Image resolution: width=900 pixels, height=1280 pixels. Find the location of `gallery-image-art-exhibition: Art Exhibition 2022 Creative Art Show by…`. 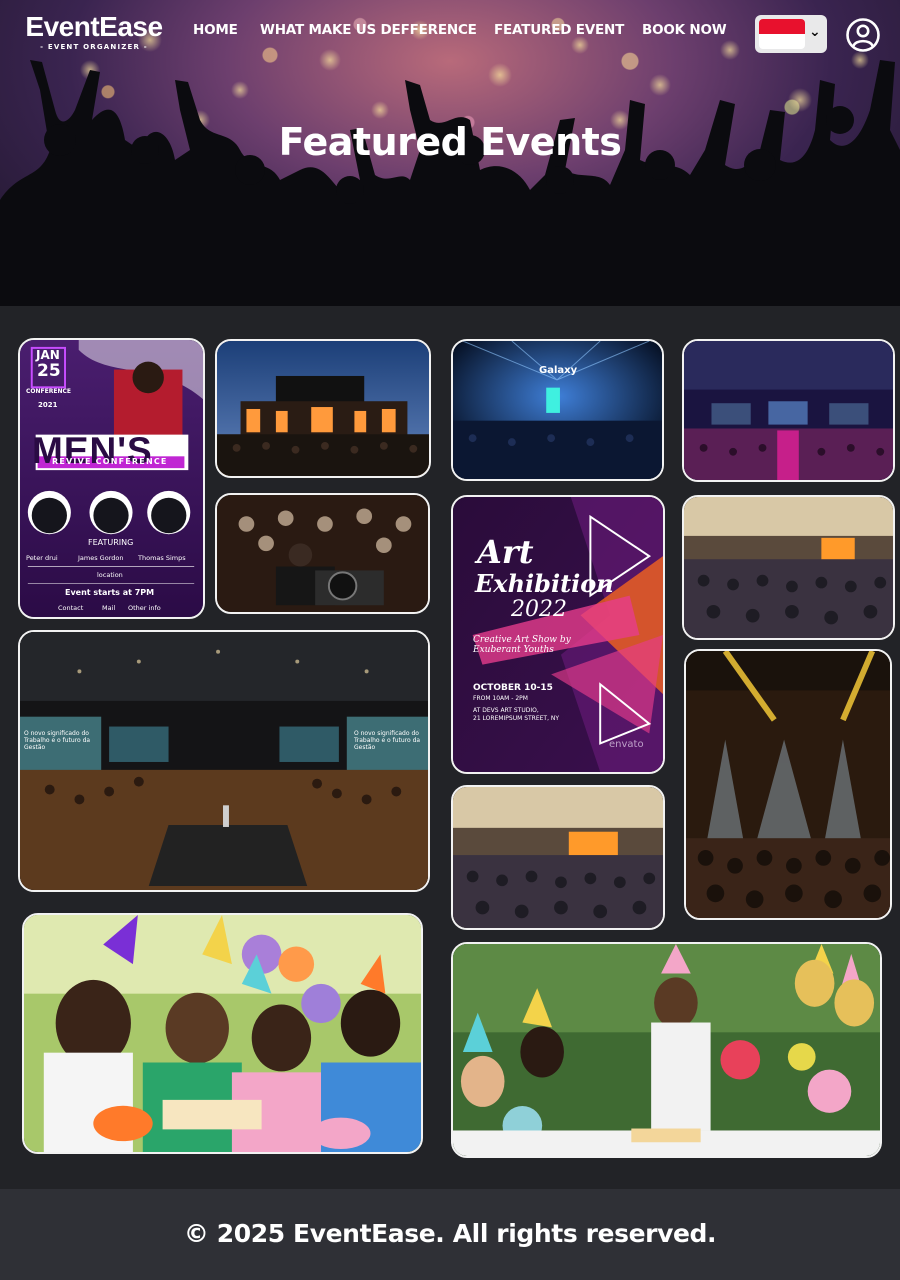

gallery-image-art-exhibition: Art Exhibition 2022 Creative Art Show by… is located at coordinates (558, 634).